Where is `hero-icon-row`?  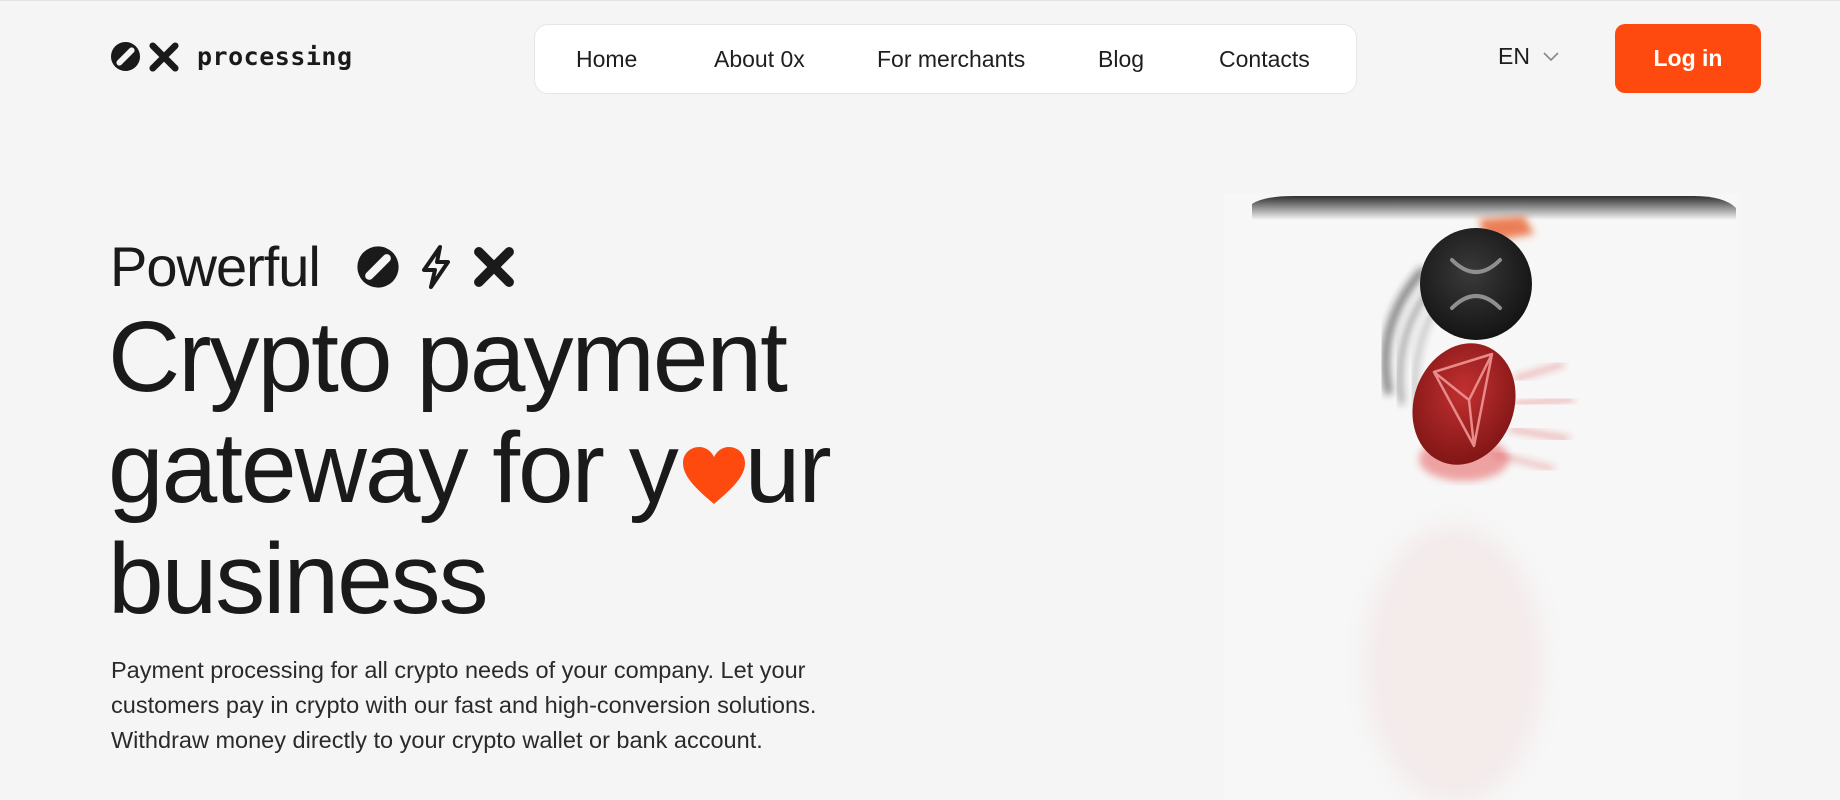
hero-icon-row is located at coordinates (436, 267).